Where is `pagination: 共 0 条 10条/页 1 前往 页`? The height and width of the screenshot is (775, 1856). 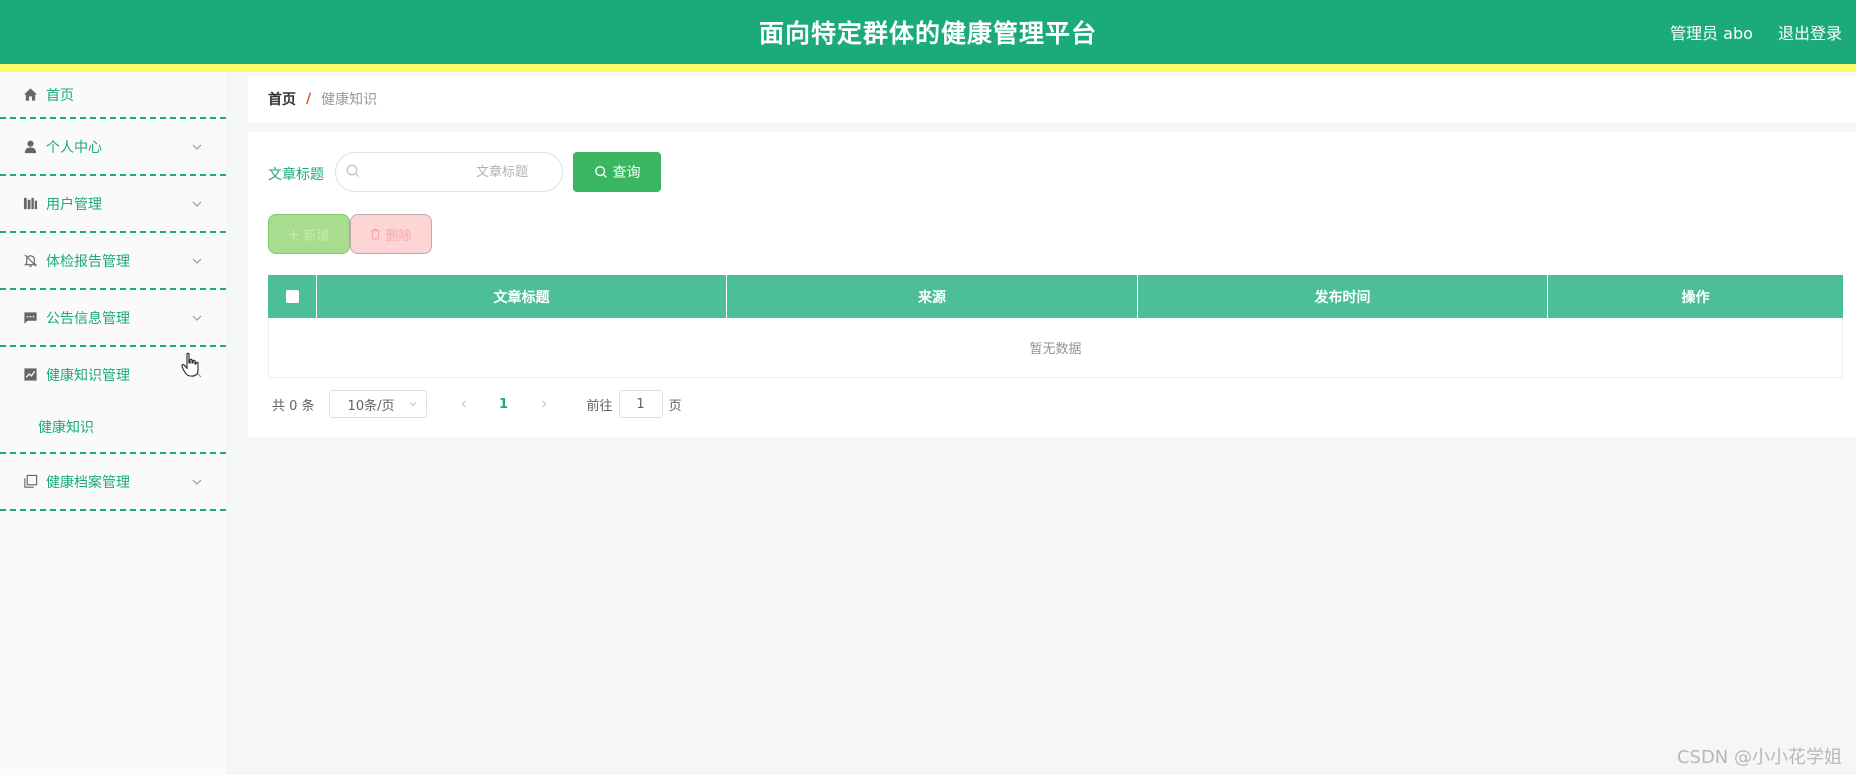
pagination: 共 0 条 10条/页 1 前往 页 is located at coordinates (477, 404).